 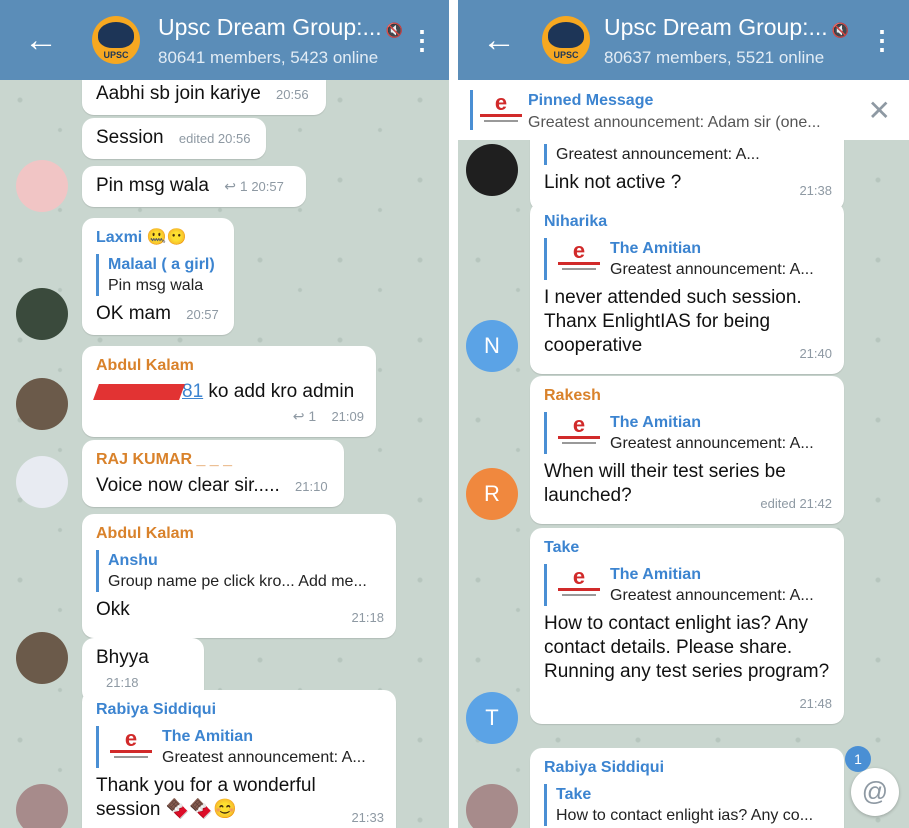 I want to click on reply-count: ↩ 1, so click(x=304, y=416).